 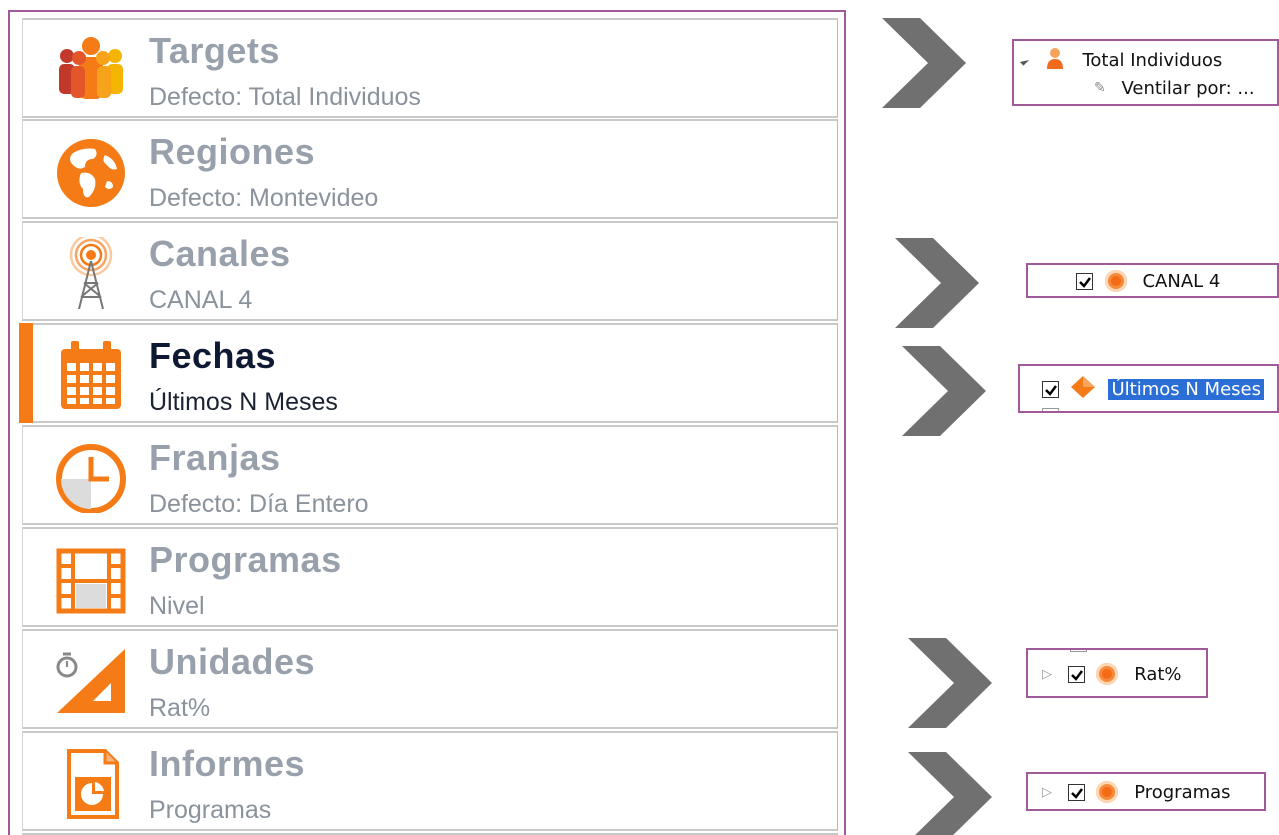 What do you see at coordinates (1107, 674) in the screenshot?
I see `unit-icon` at bounding box center [1107, 674].